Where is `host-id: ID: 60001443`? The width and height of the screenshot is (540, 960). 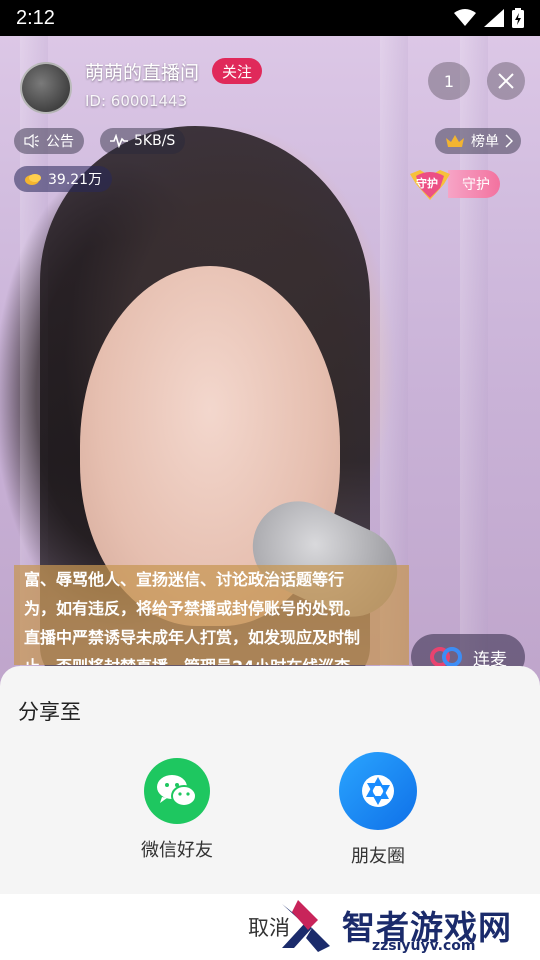
host-id: ID: 60001443 is located at coordinates (136, 101).